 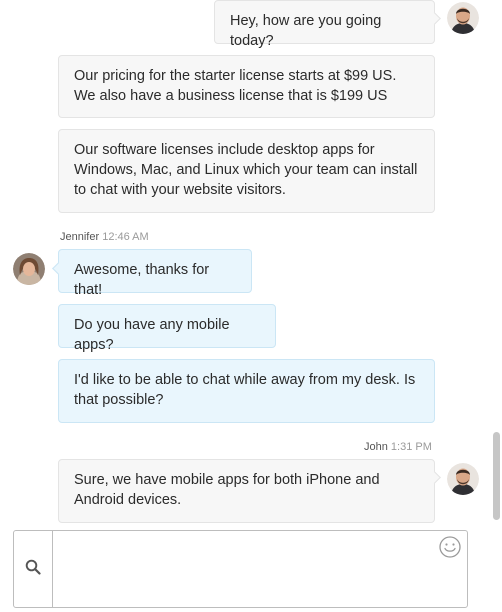 What do you see at coordinates (152, 335) in the screenshot?
I see `message-text: Do you have any mobile apps?` at bounding box center [152, 335].